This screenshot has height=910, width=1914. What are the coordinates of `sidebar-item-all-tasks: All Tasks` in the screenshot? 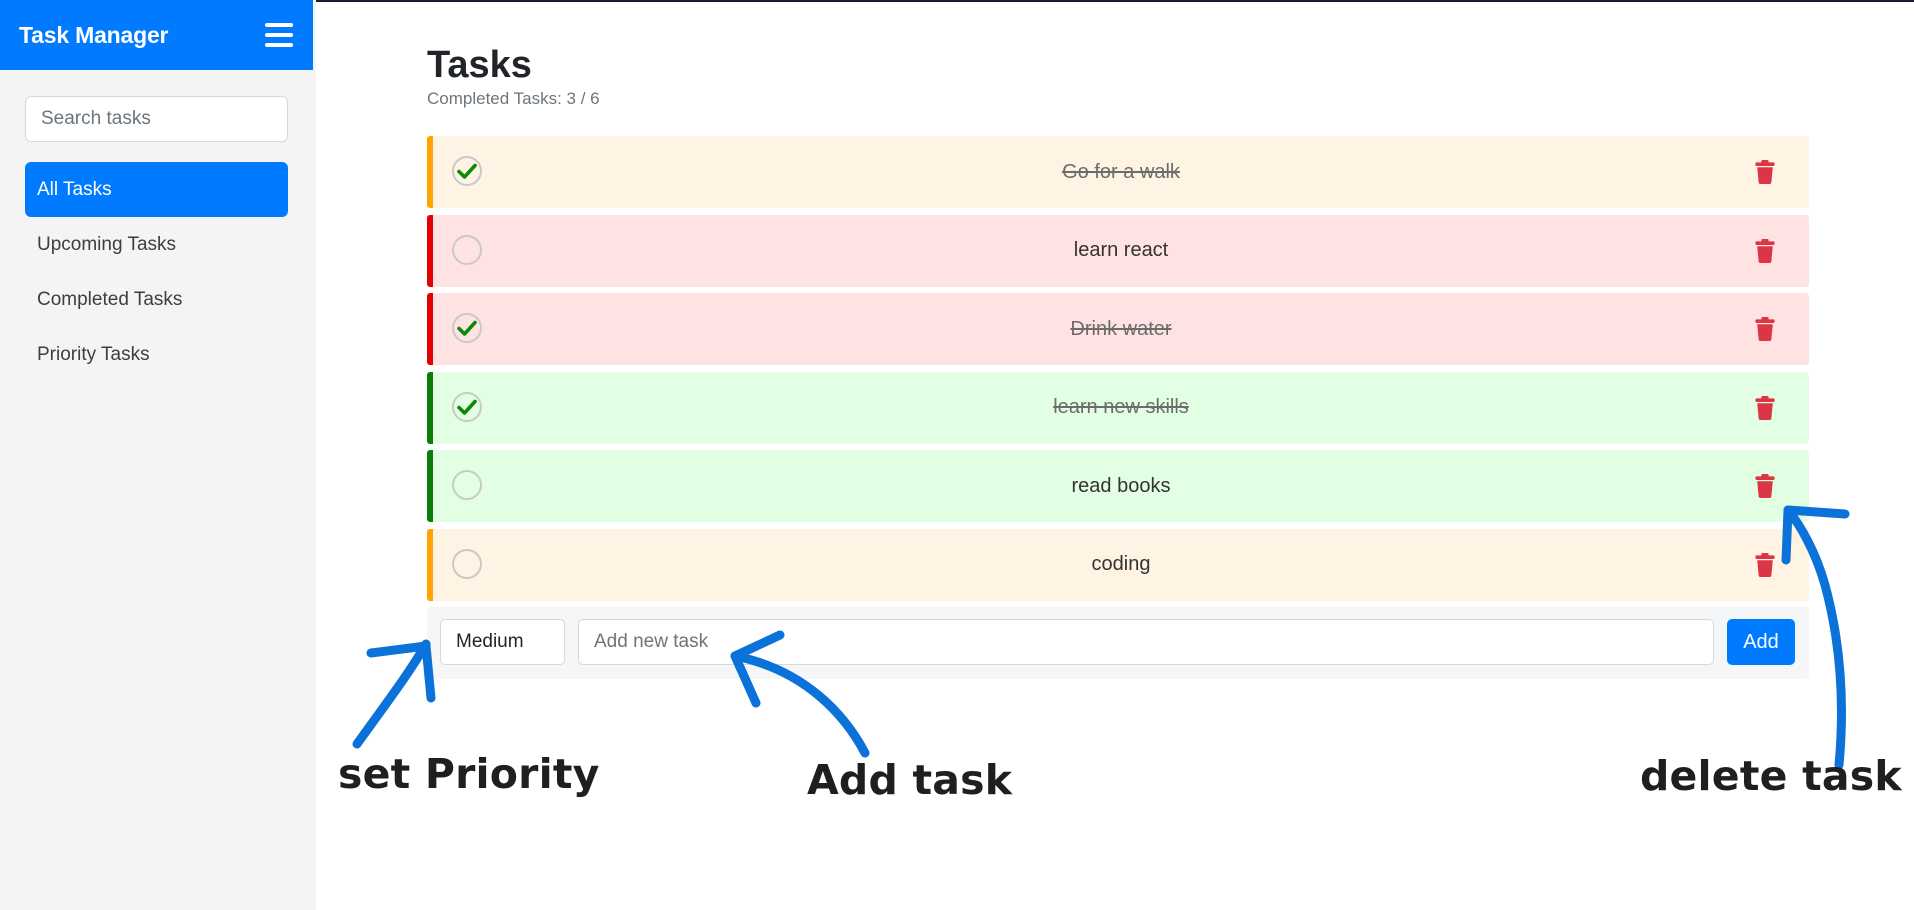 It's located at (156, 189).